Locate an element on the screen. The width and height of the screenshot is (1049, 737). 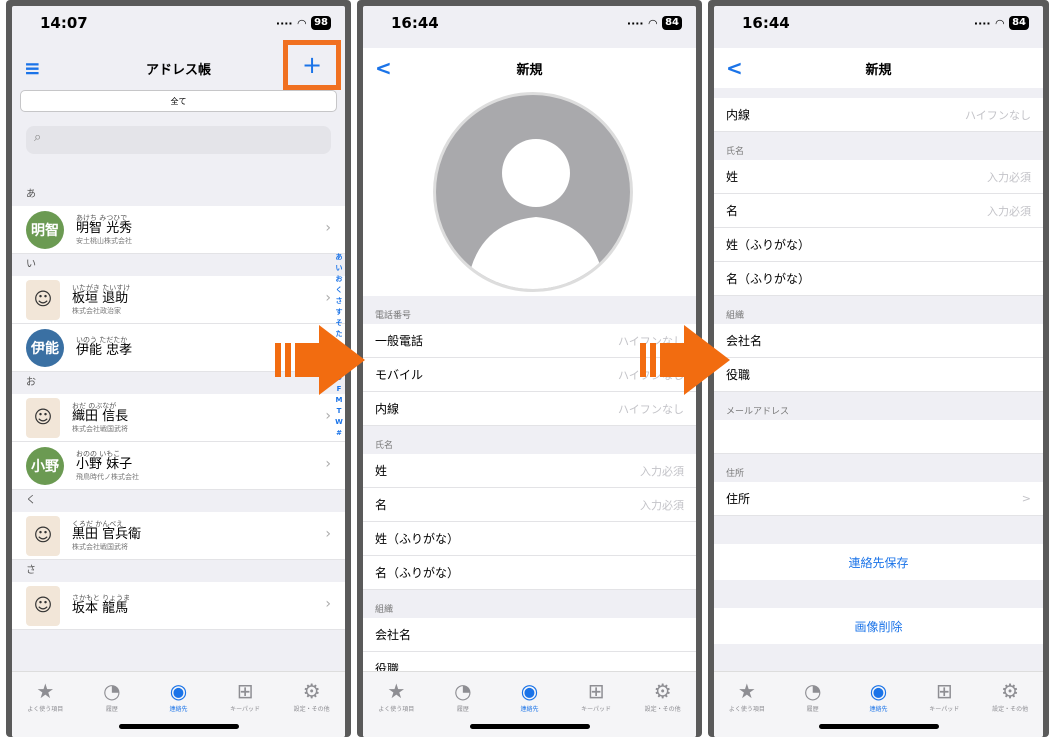
avatar-placeholder is located at coordinates (533, 192).